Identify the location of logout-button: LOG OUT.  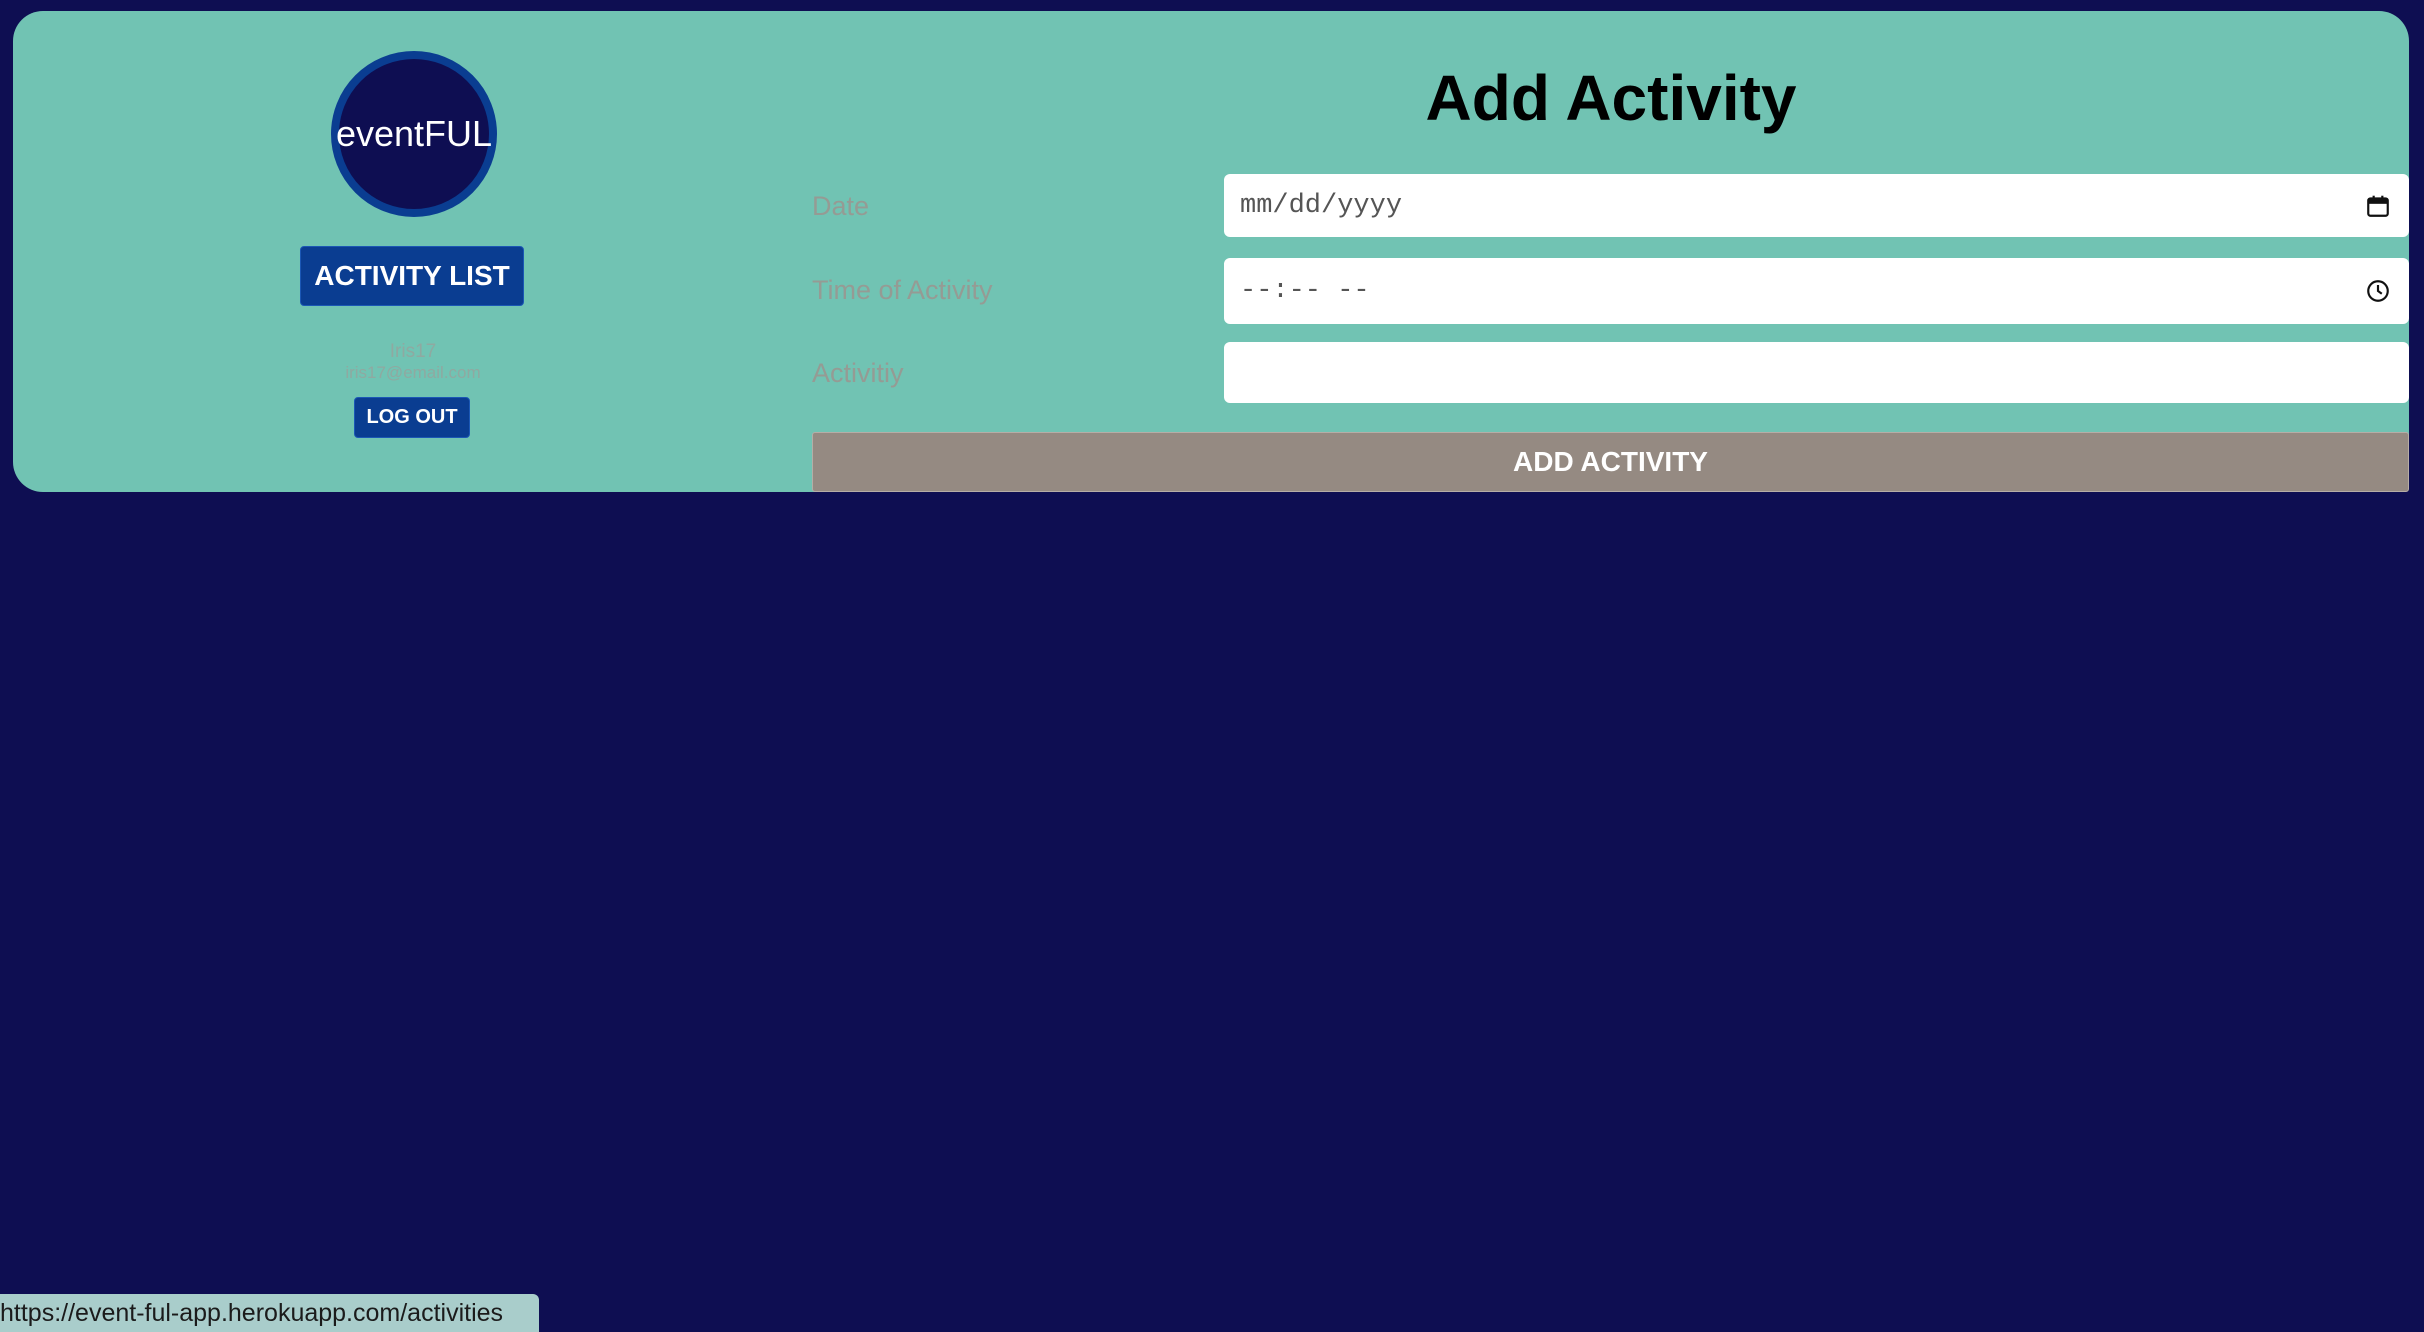
(412, 417).